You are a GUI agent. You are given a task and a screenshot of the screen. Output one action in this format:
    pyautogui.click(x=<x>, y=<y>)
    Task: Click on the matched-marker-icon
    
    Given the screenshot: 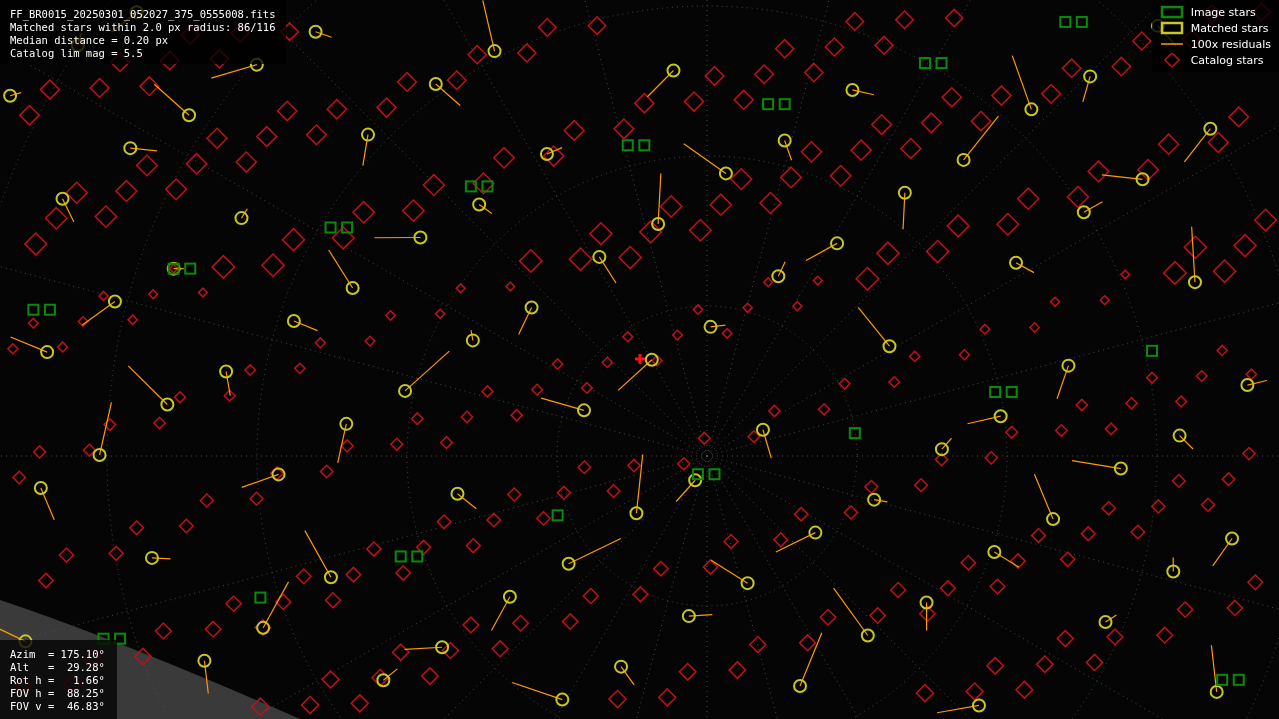 What is the action you would take?
    pyautogui.click(x=1171, y=28)
    